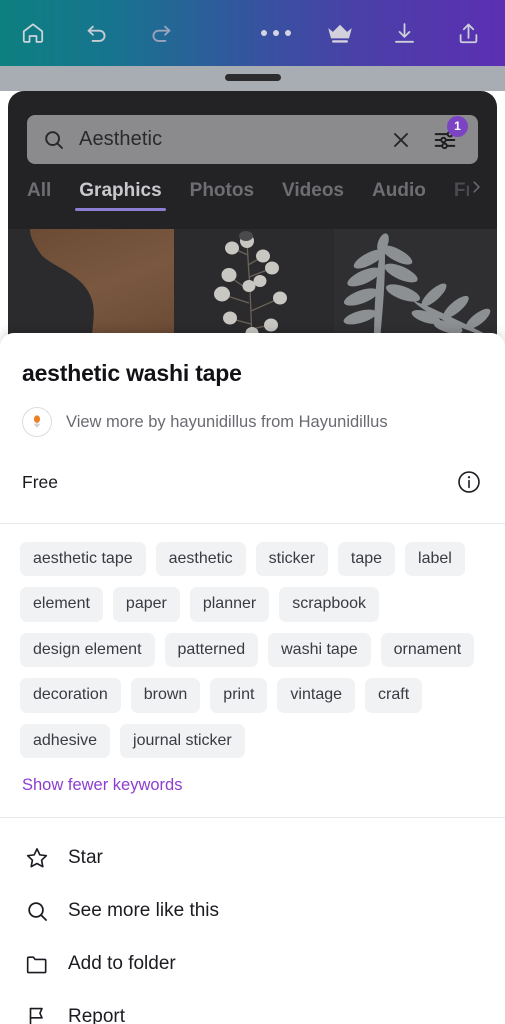  What do you see at coordinates (37, 1014) in the screenshot?
I see `flag-icon` at bounding box center [37, 1014].